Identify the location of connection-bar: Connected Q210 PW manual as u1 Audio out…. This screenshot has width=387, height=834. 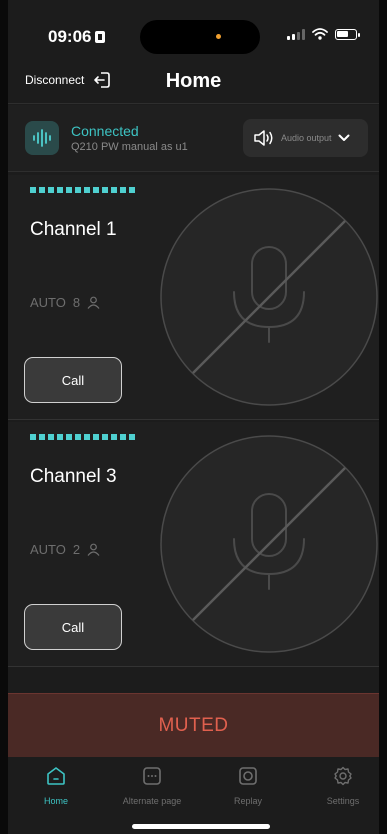
(193, 138).